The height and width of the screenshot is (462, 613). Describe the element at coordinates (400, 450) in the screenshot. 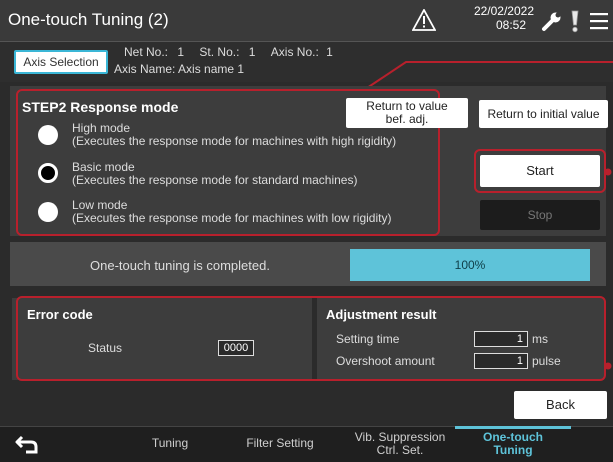

I see `tab-vib-suppression-line2: Ctrl. Set.` at that location.